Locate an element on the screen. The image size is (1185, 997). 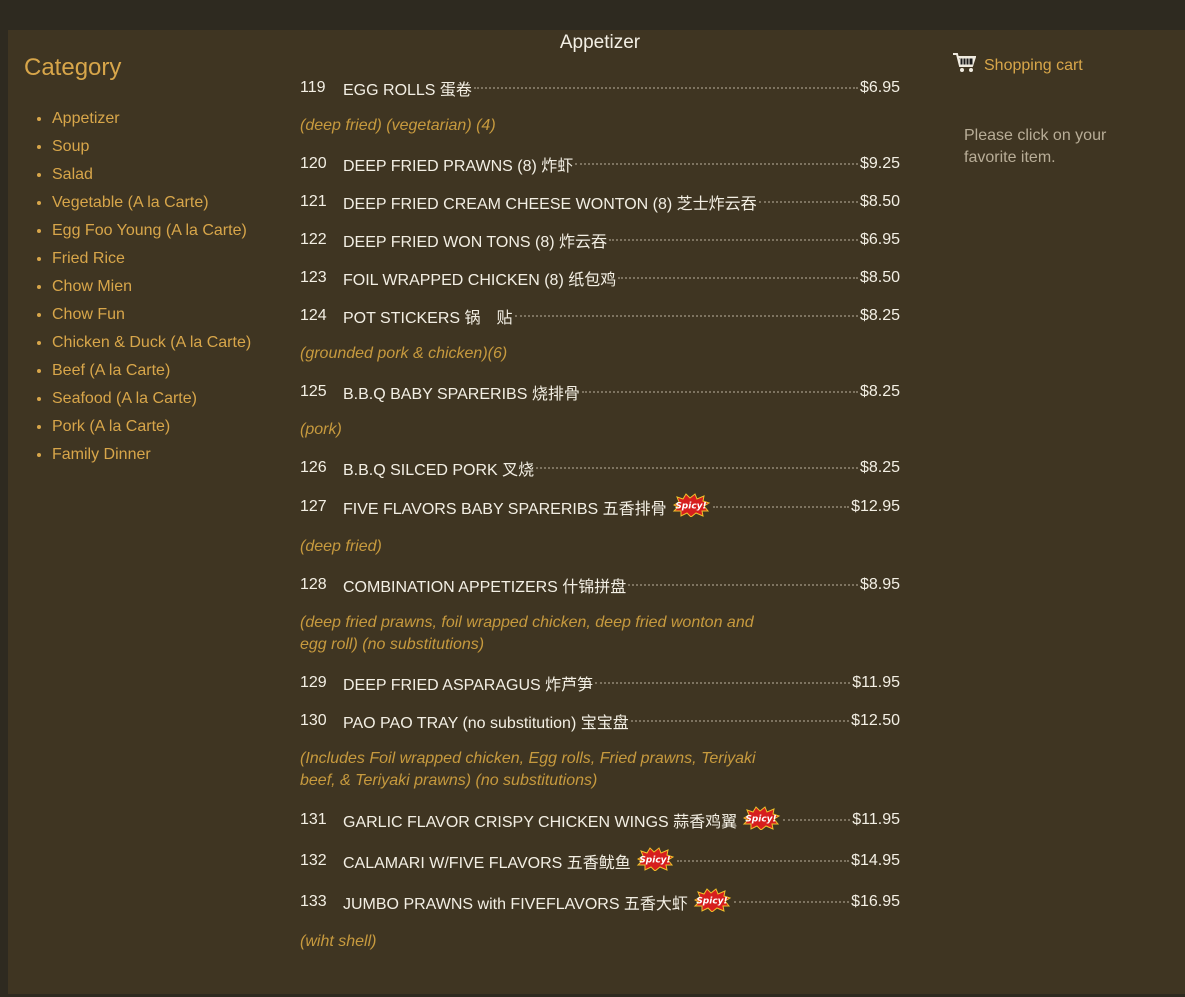
menu-item-row: 126 B.B.Q SILCED PORK 叉烧 $8.25 is located at coordinates (600, 468).